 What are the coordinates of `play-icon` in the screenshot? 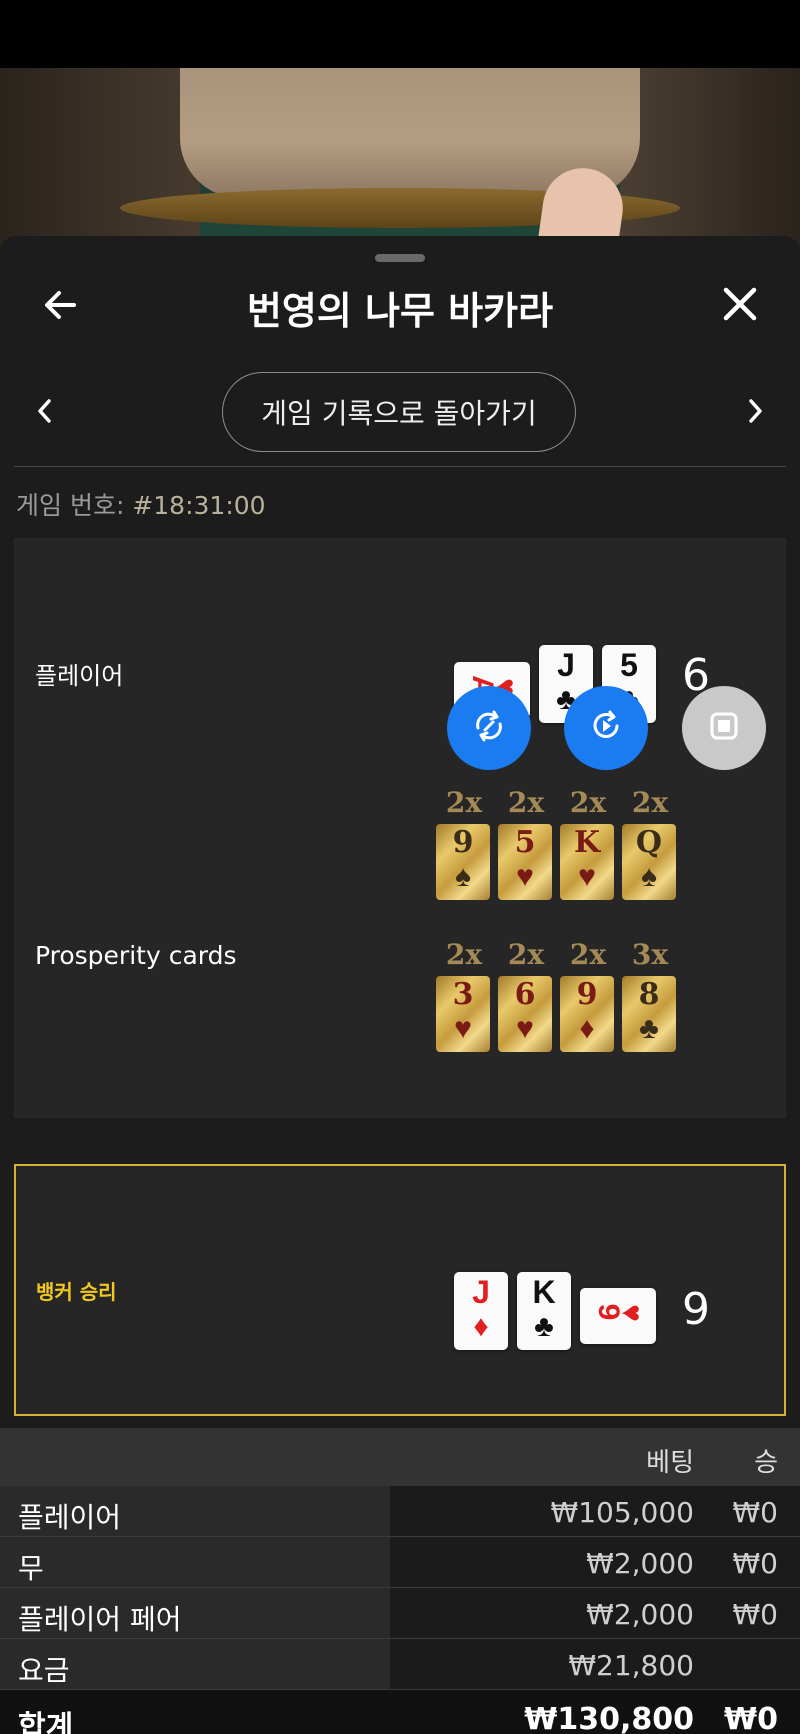 It's located at (606, 728).